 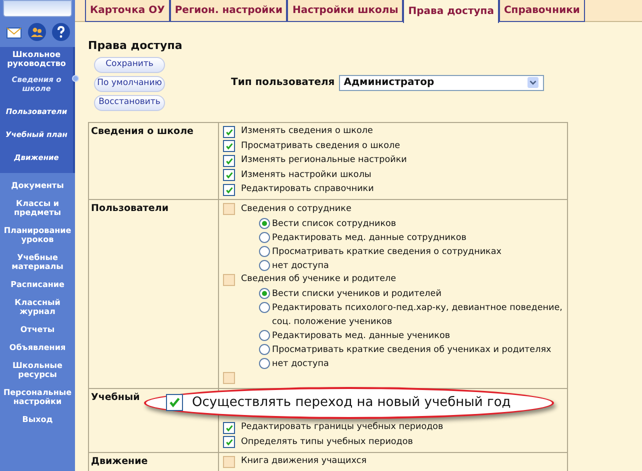 What do you see at coordinates (38, 185) in the screenshot?
I see `sidebar-link: Документы` at bounding box center [38, 185].